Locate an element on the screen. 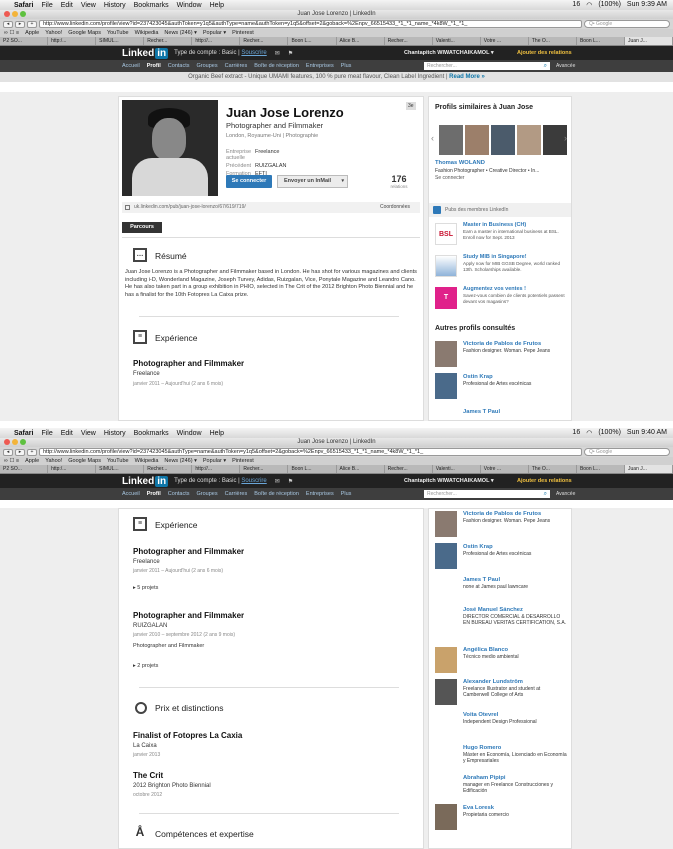 Image resolution: width=673 pixels, height=849 pixels. similar-connect-link: Se connecter is located at coordinates (449, 178).